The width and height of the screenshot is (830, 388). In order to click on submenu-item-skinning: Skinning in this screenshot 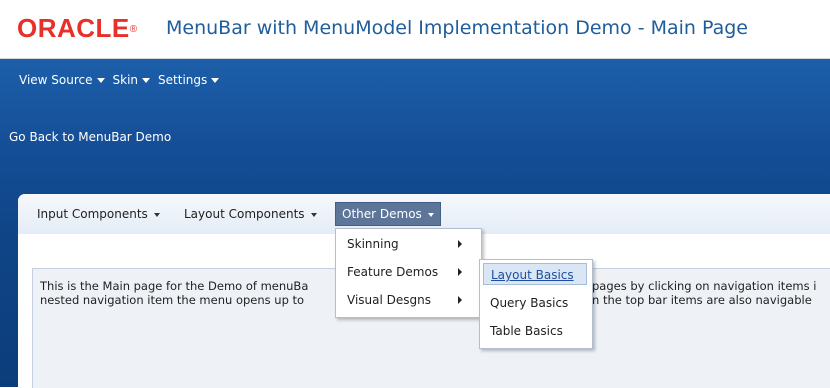, I will do `click(409, 244)`.